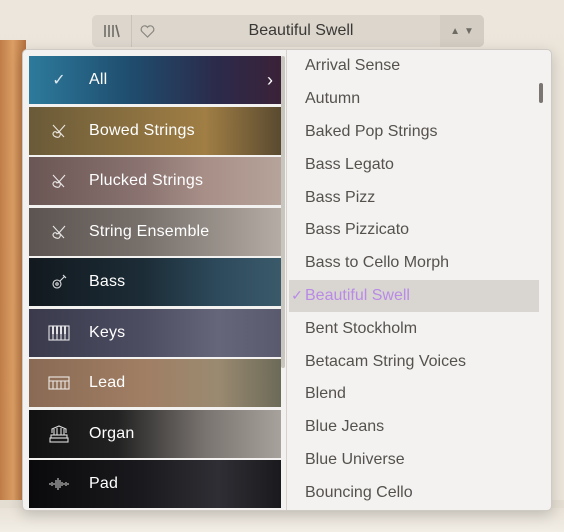  What do you see at coordinates (377, 263) in the screenshot?
I see `preset-label: Bass to Cello Morph` at bounding box center [377, 263].